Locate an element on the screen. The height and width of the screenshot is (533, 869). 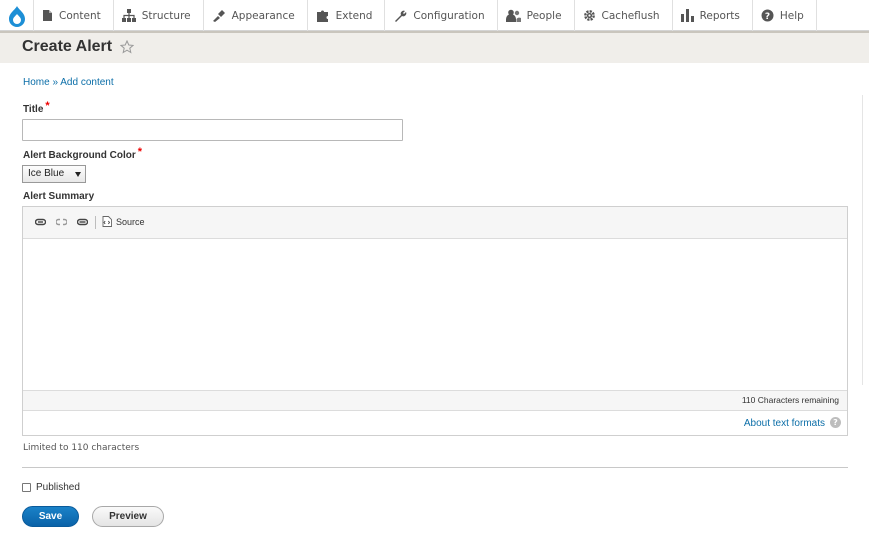
summary-label-text: Alert Summary is located at coordinates (59, 196).